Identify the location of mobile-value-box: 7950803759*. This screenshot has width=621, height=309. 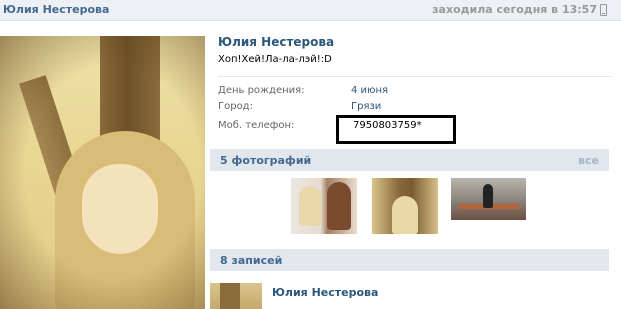
(396, 129).